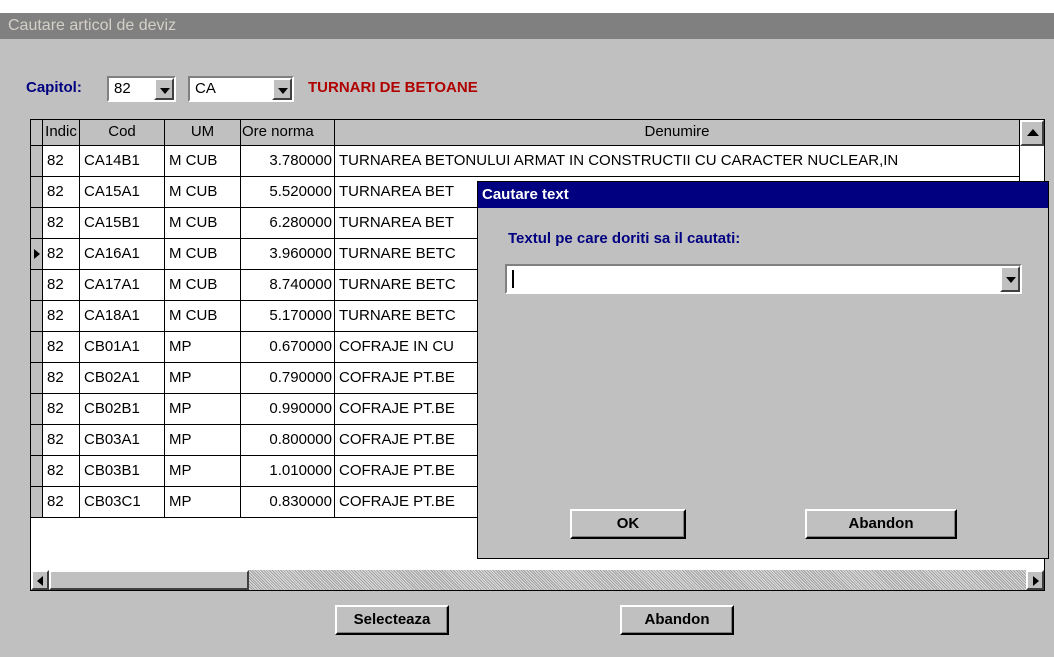 This screenshot has height=657, width=1054. What do you see at coordinates (122, 223) in the screenshot?
I see `cell-cod: CA15B1` at bounding box center [122, 223].